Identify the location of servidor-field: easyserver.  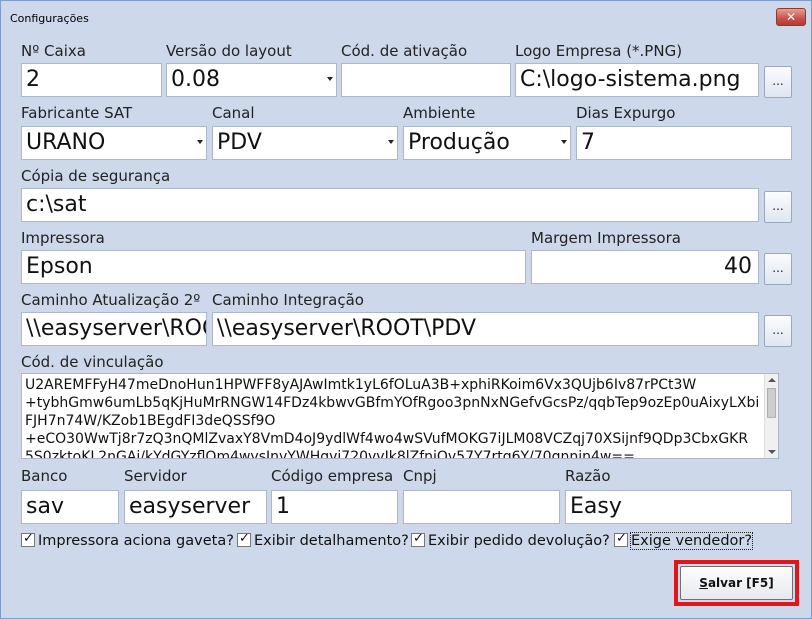
(195, 507).